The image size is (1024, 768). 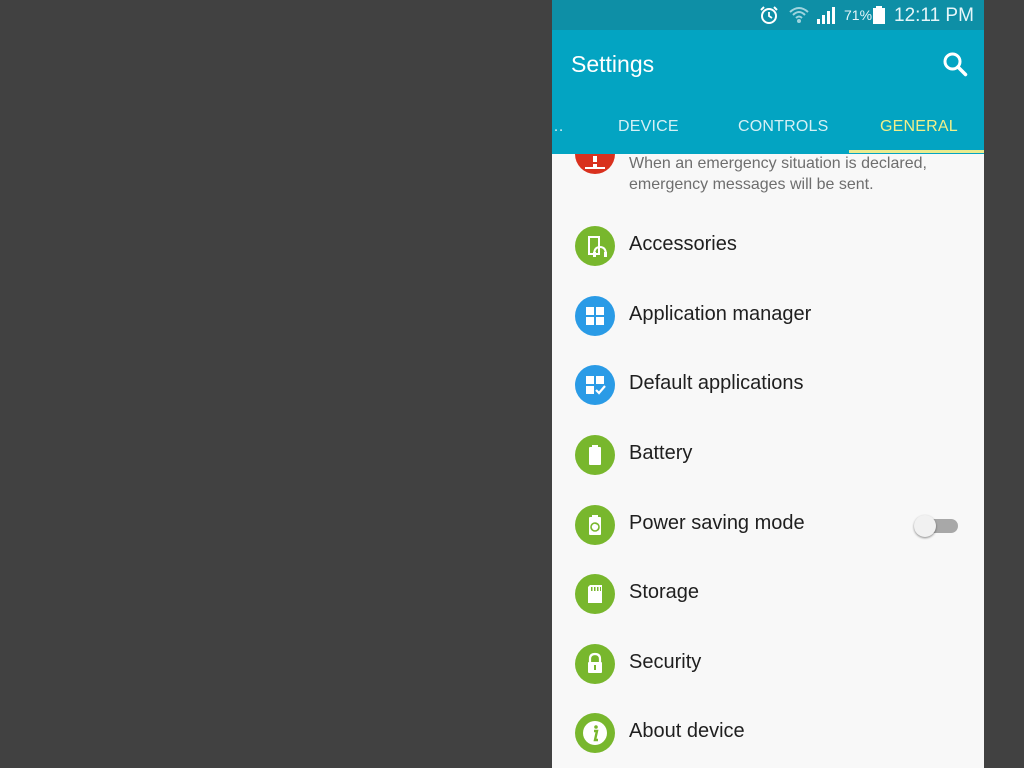 What do you see at coordinates (937, 526) in the screenshot?
I see `power-saving-toggle` at bounding box center [937, 526].